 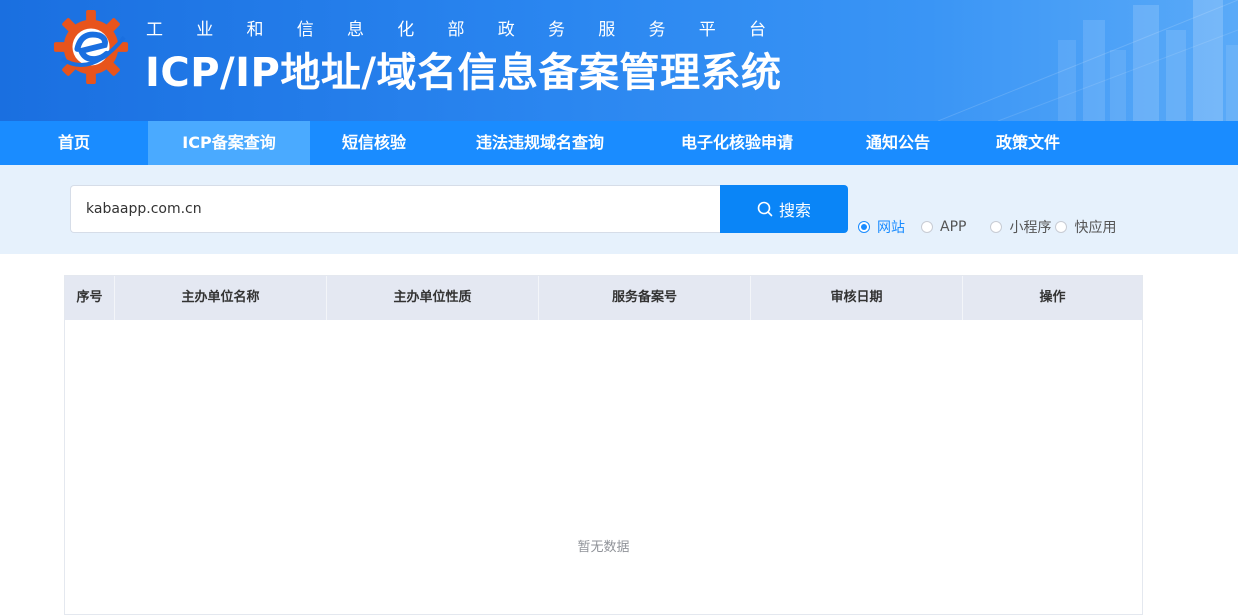 What do you see at coordinates (794, 210) in the screenshot?
I see `search-button-label: 搜索` at bounding box center [794, 210].